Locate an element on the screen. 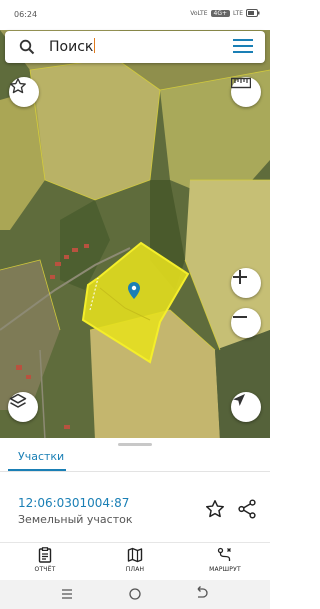 This screenshot has height=609, width=320. status-time: 06:24 is located at coordinates (26, 14).